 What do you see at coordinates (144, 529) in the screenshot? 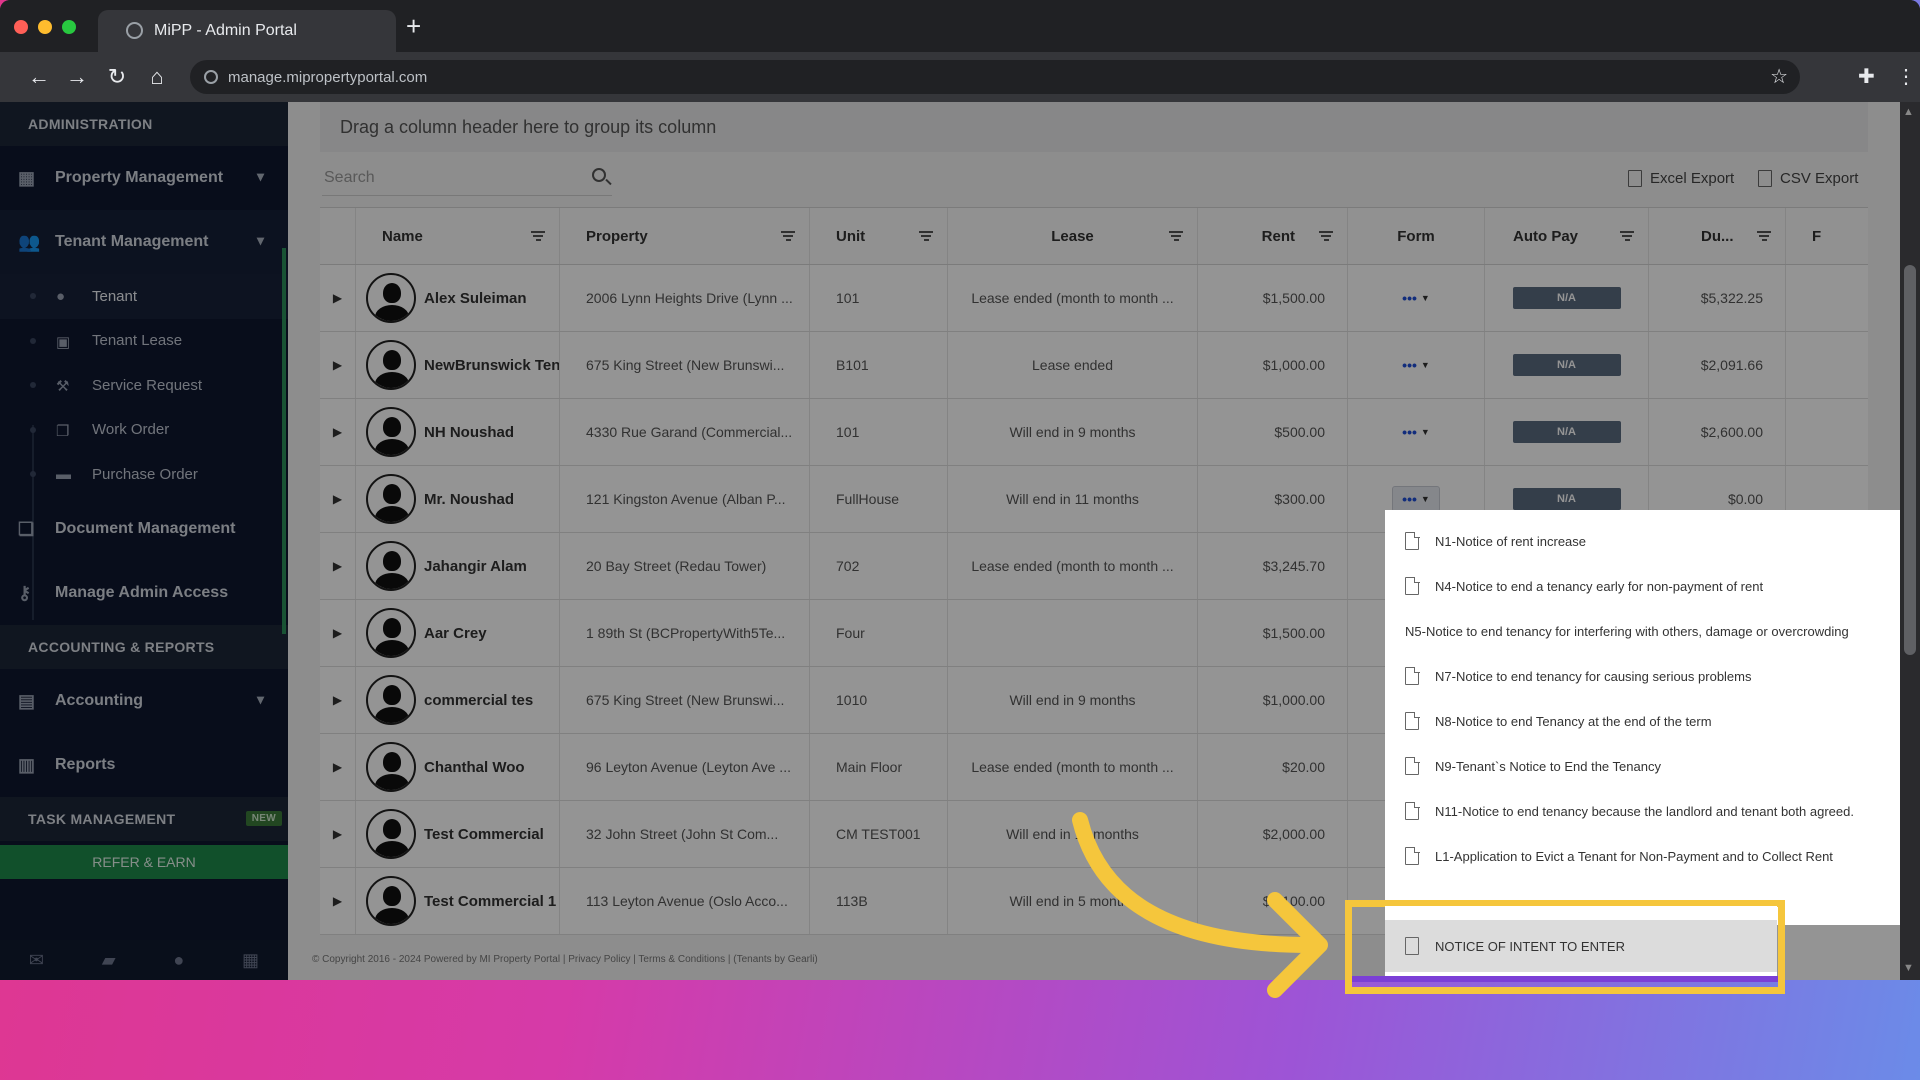
I see `sidebar-item-document-management: ❏ Document Management` at bounding box center [144, 529].